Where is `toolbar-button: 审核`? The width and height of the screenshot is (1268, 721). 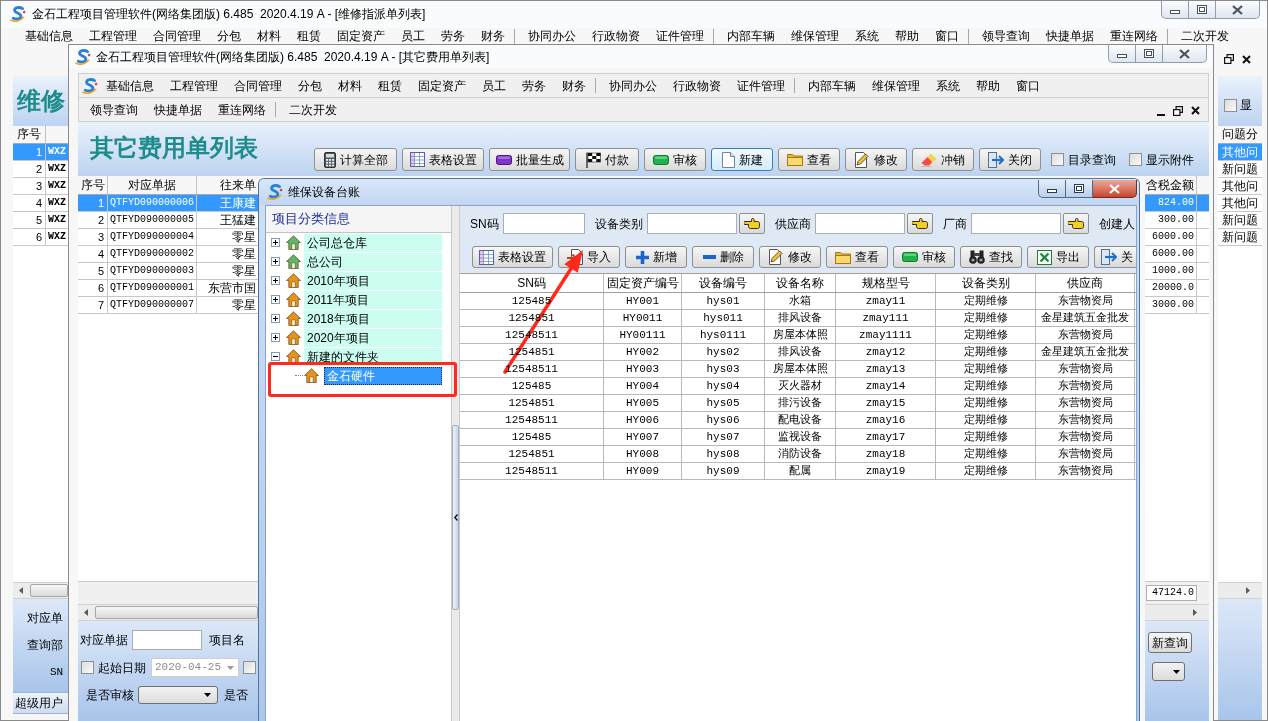 toolbar-button: 审核 is located at coordinates (675, 159).